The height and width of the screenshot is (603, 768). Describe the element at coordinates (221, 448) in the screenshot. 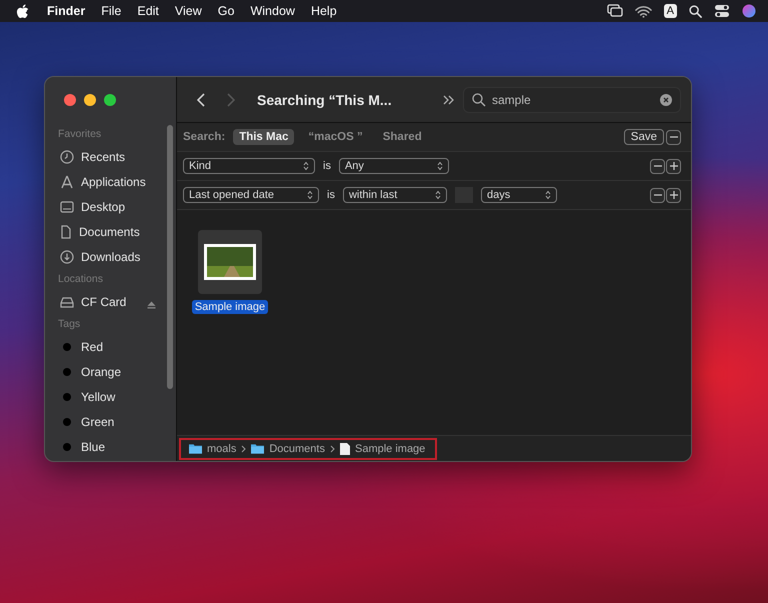

I see `path-item: moals` at that location.